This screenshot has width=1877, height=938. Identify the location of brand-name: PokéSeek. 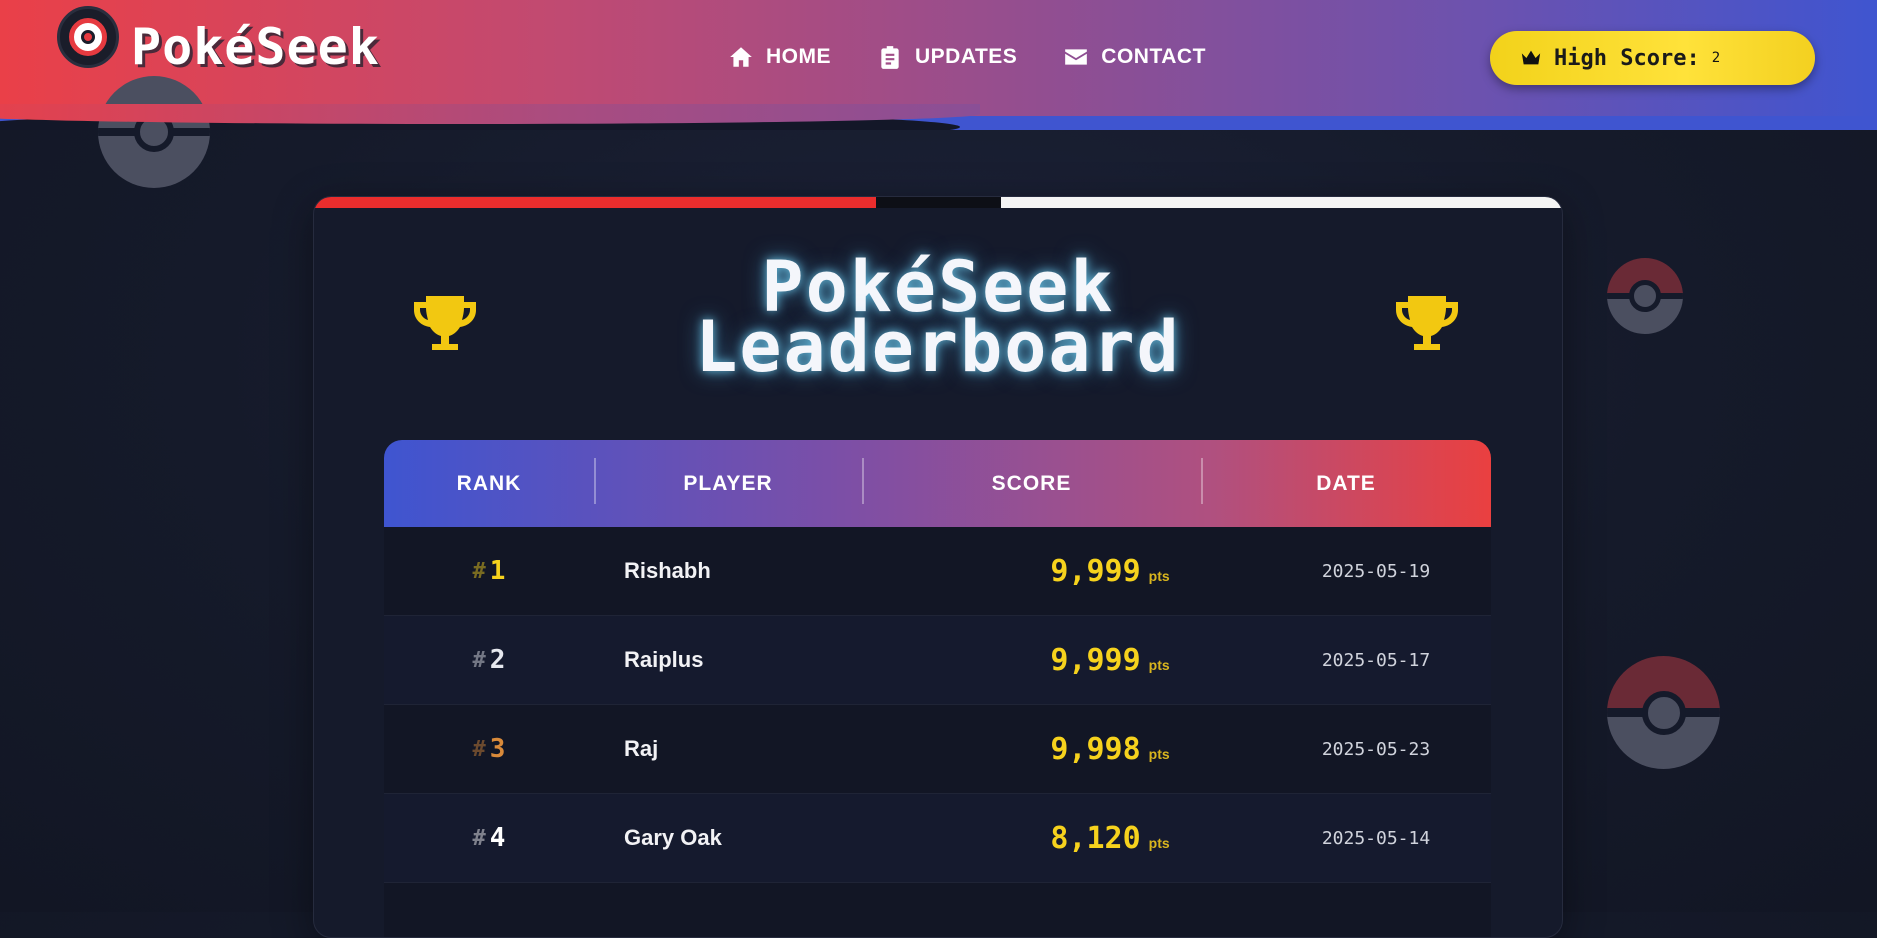
(255, 47).